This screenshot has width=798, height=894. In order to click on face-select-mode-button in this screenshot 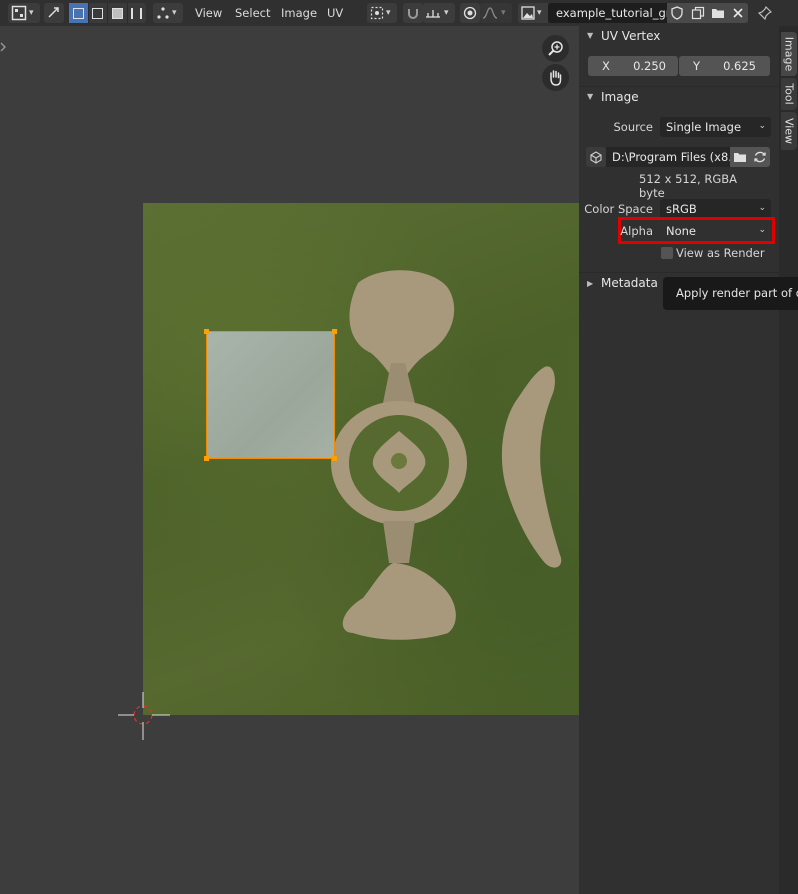, I will do `click(118, 13)`.